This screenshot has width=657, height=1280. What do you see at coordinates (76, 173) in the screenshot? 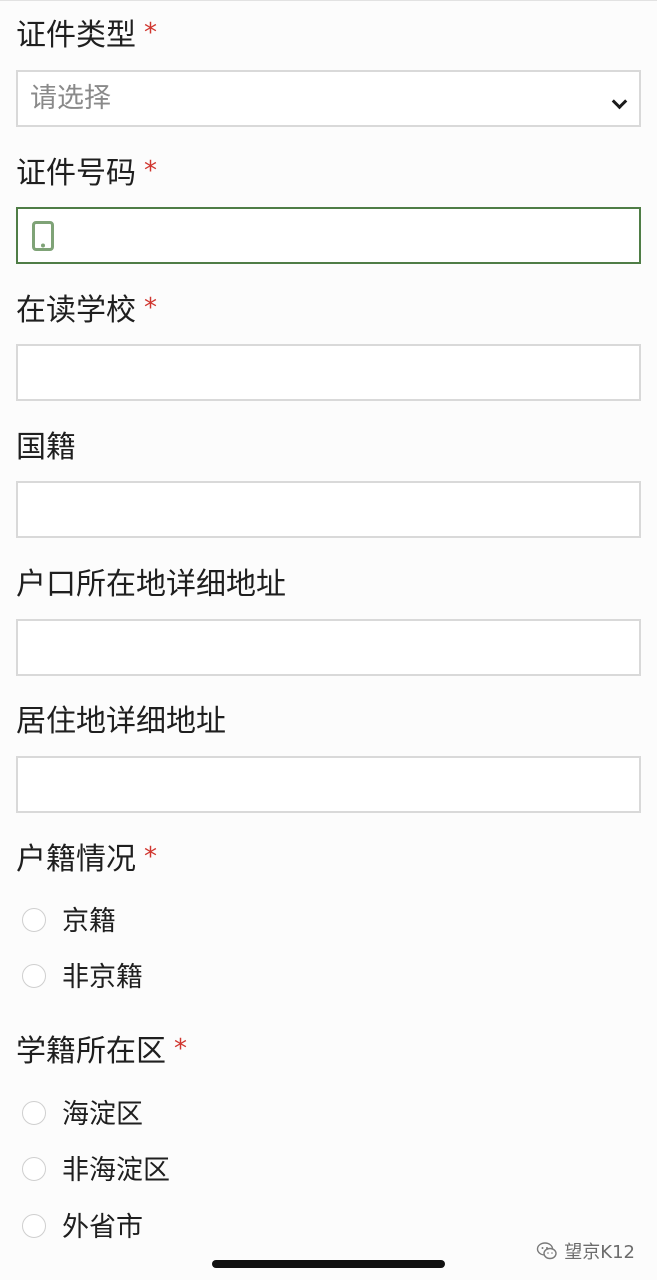
I see `id-number-label-text: 证件号码` at bounding box center [76, 173].